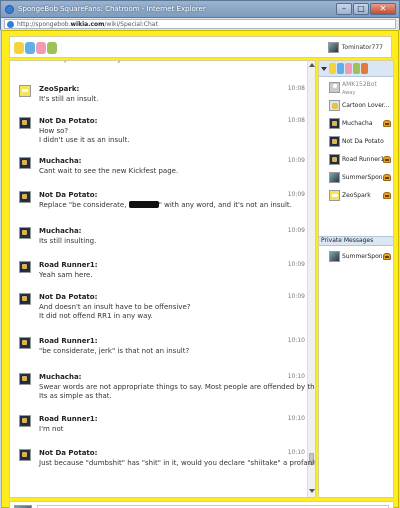 The height and width of the screenshot is (508, 400). I want to click on user-list-item: Muchacha, so click(356, 124).